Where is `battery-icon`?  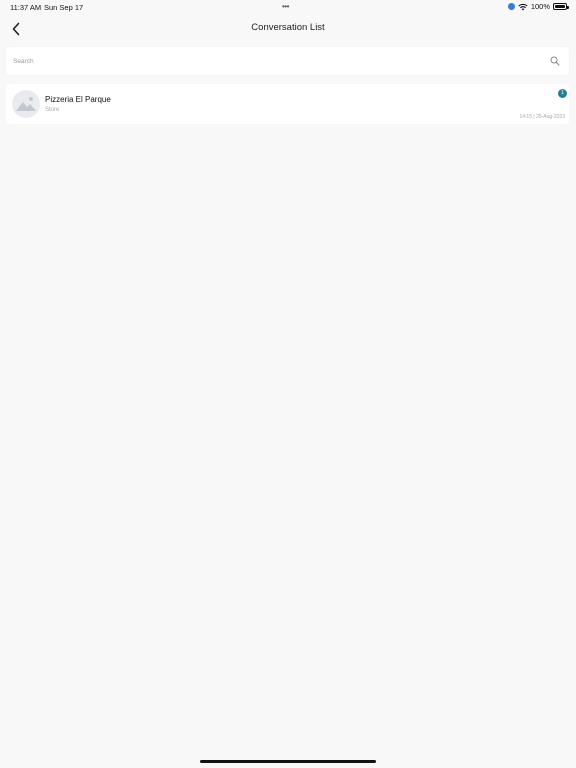 battery-icon is located at coordinates (561, 6).